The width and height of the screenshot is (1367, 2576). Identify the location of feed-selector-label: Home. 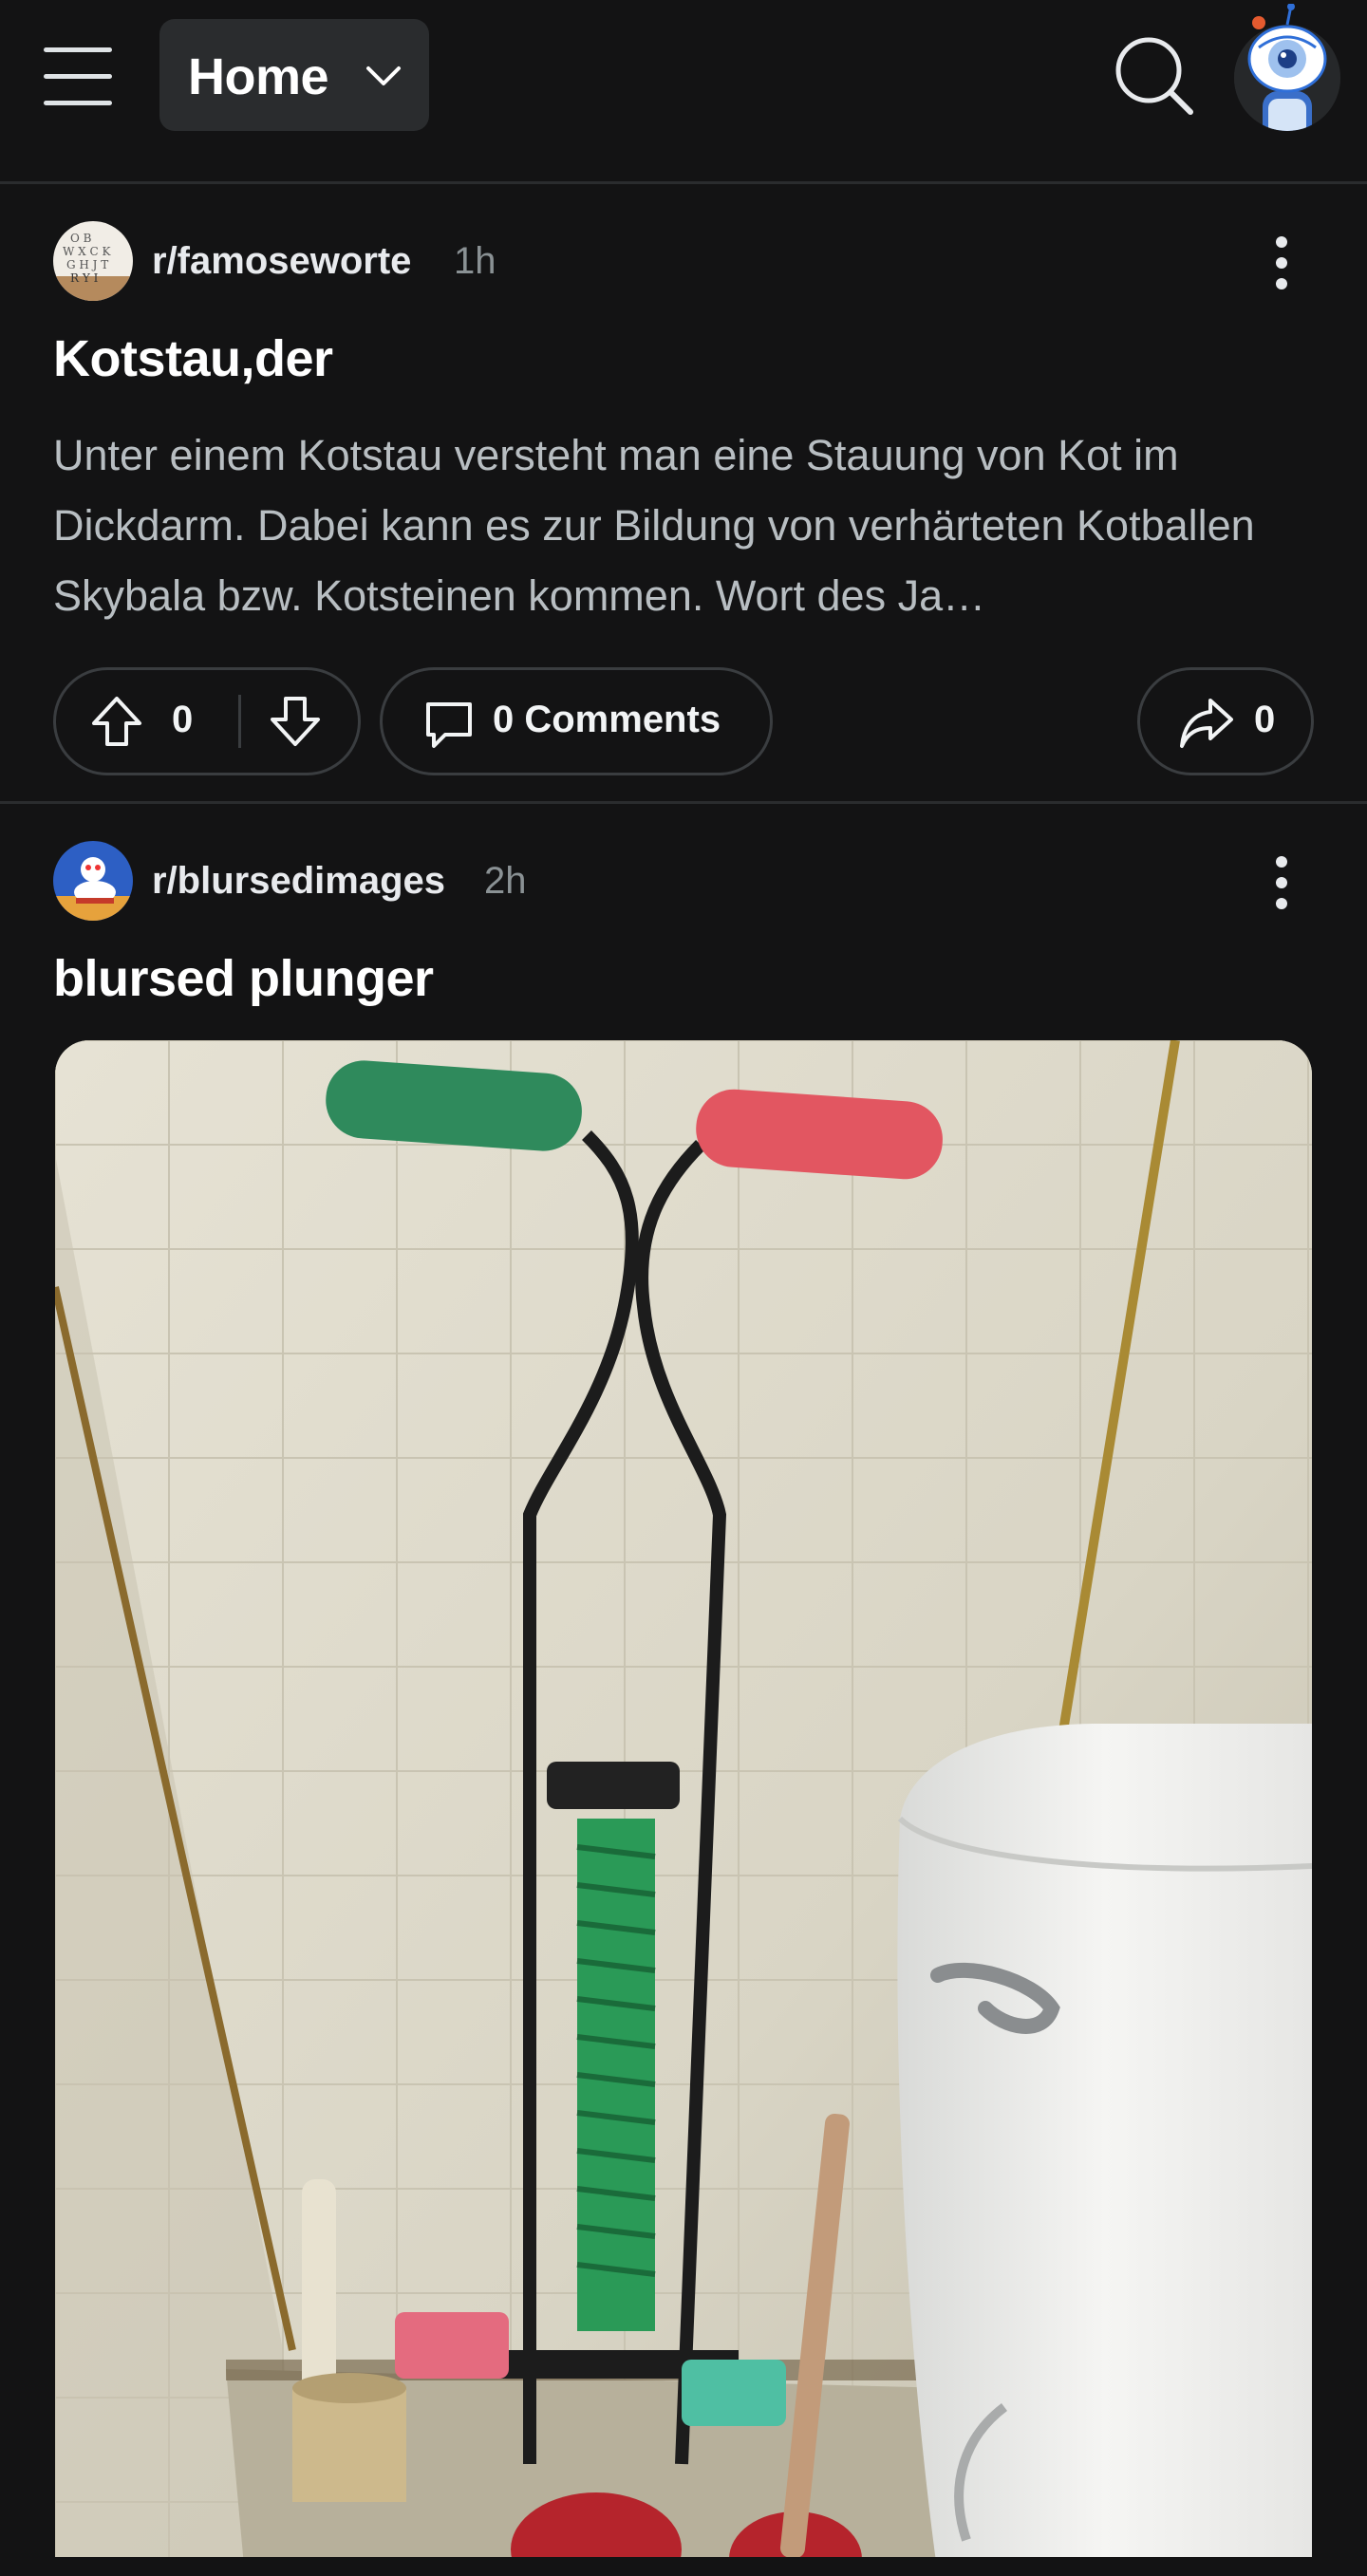
(258, 77).